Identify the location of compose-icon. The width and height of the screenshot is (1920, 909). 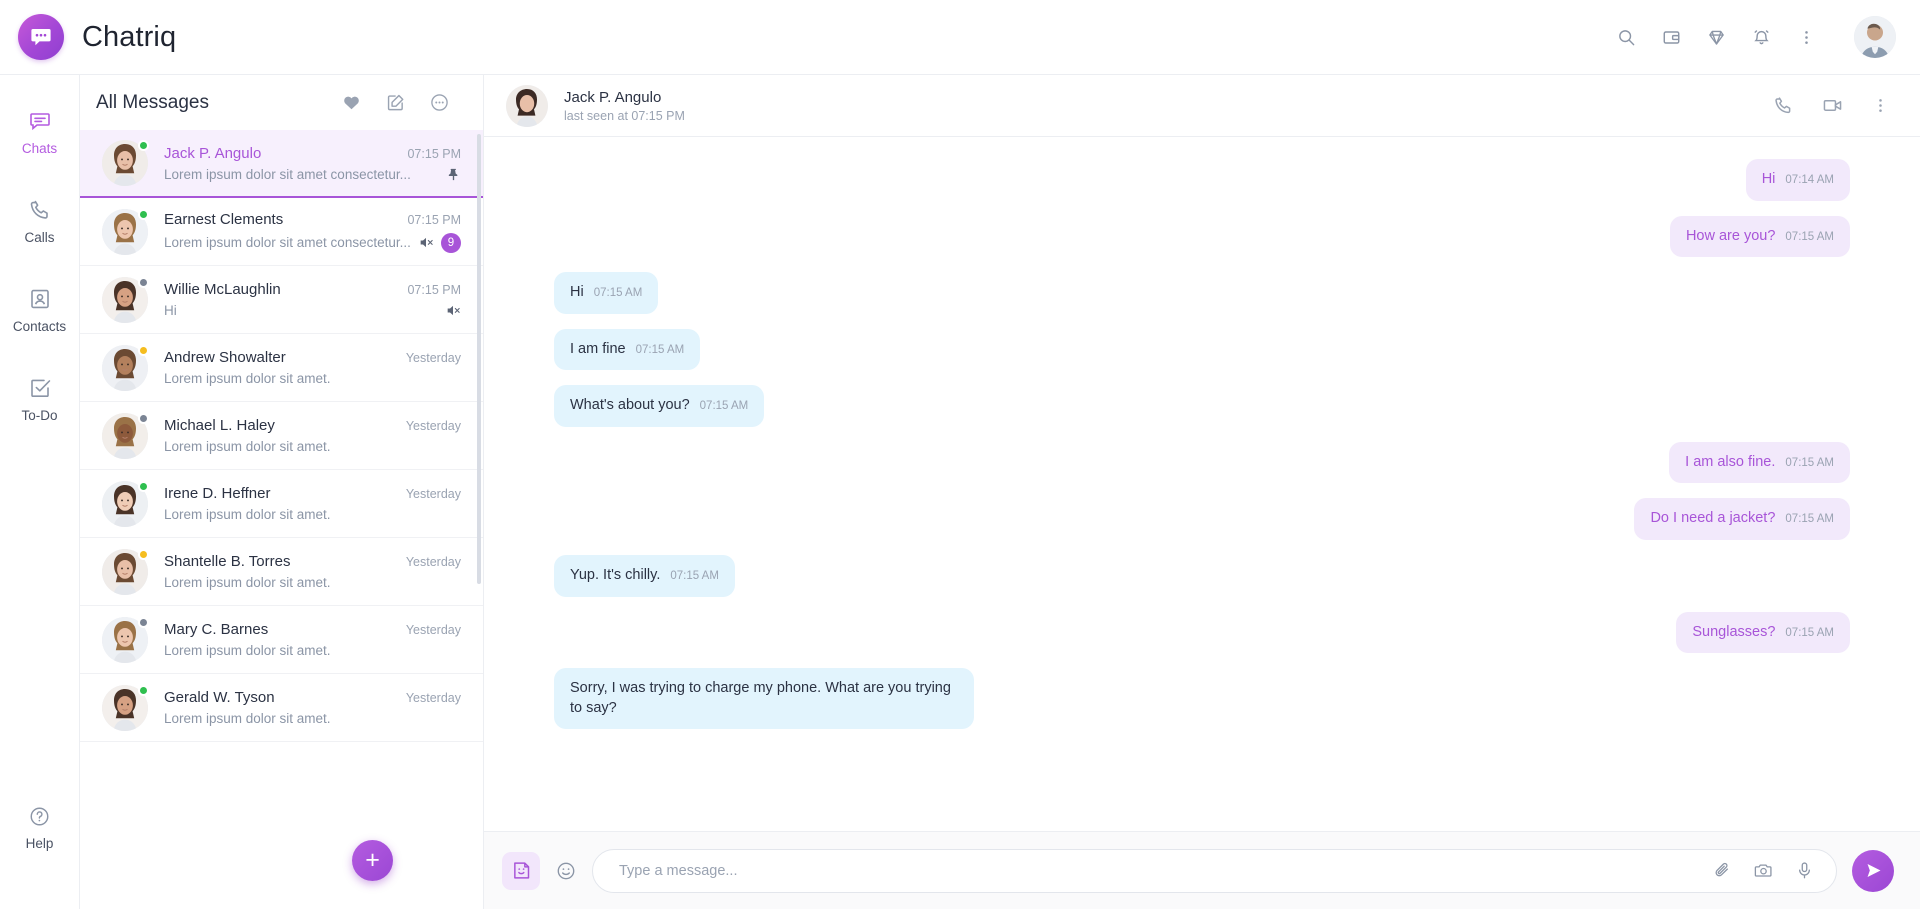
(395, 102).